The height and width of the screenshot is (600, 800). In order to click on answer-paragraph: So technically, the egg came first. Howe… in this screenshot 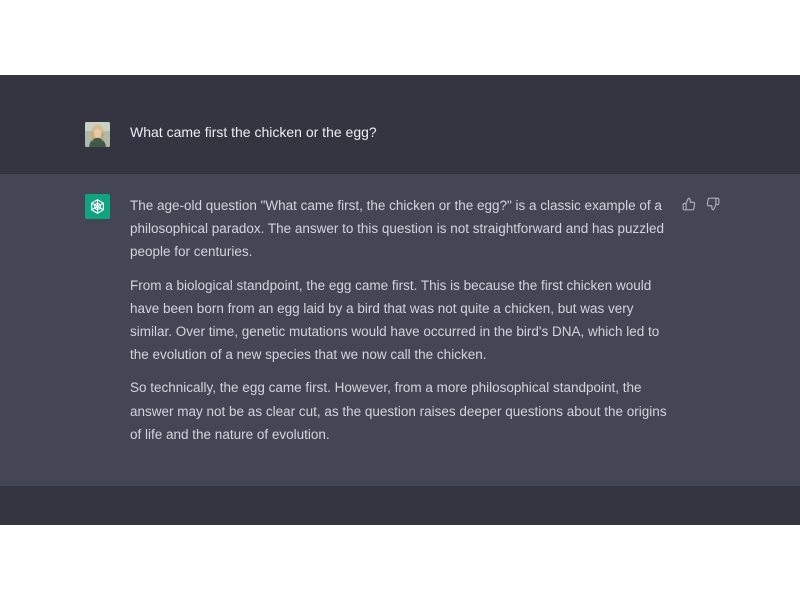, I will do `click(398, 411)`.